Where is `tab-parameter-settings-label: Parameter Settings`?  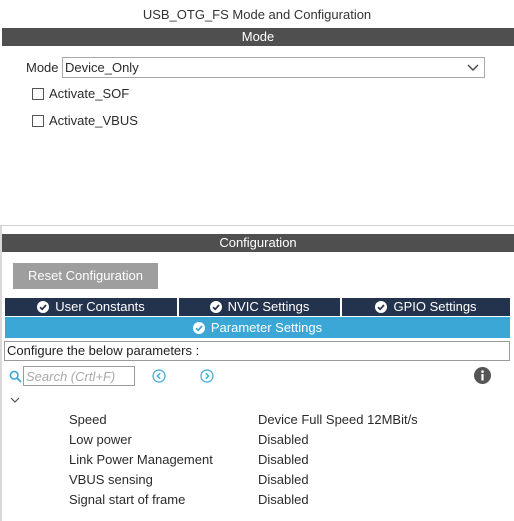 tab-parameter-settings-label: Parameter Settings is located at coordinates (266, 327).